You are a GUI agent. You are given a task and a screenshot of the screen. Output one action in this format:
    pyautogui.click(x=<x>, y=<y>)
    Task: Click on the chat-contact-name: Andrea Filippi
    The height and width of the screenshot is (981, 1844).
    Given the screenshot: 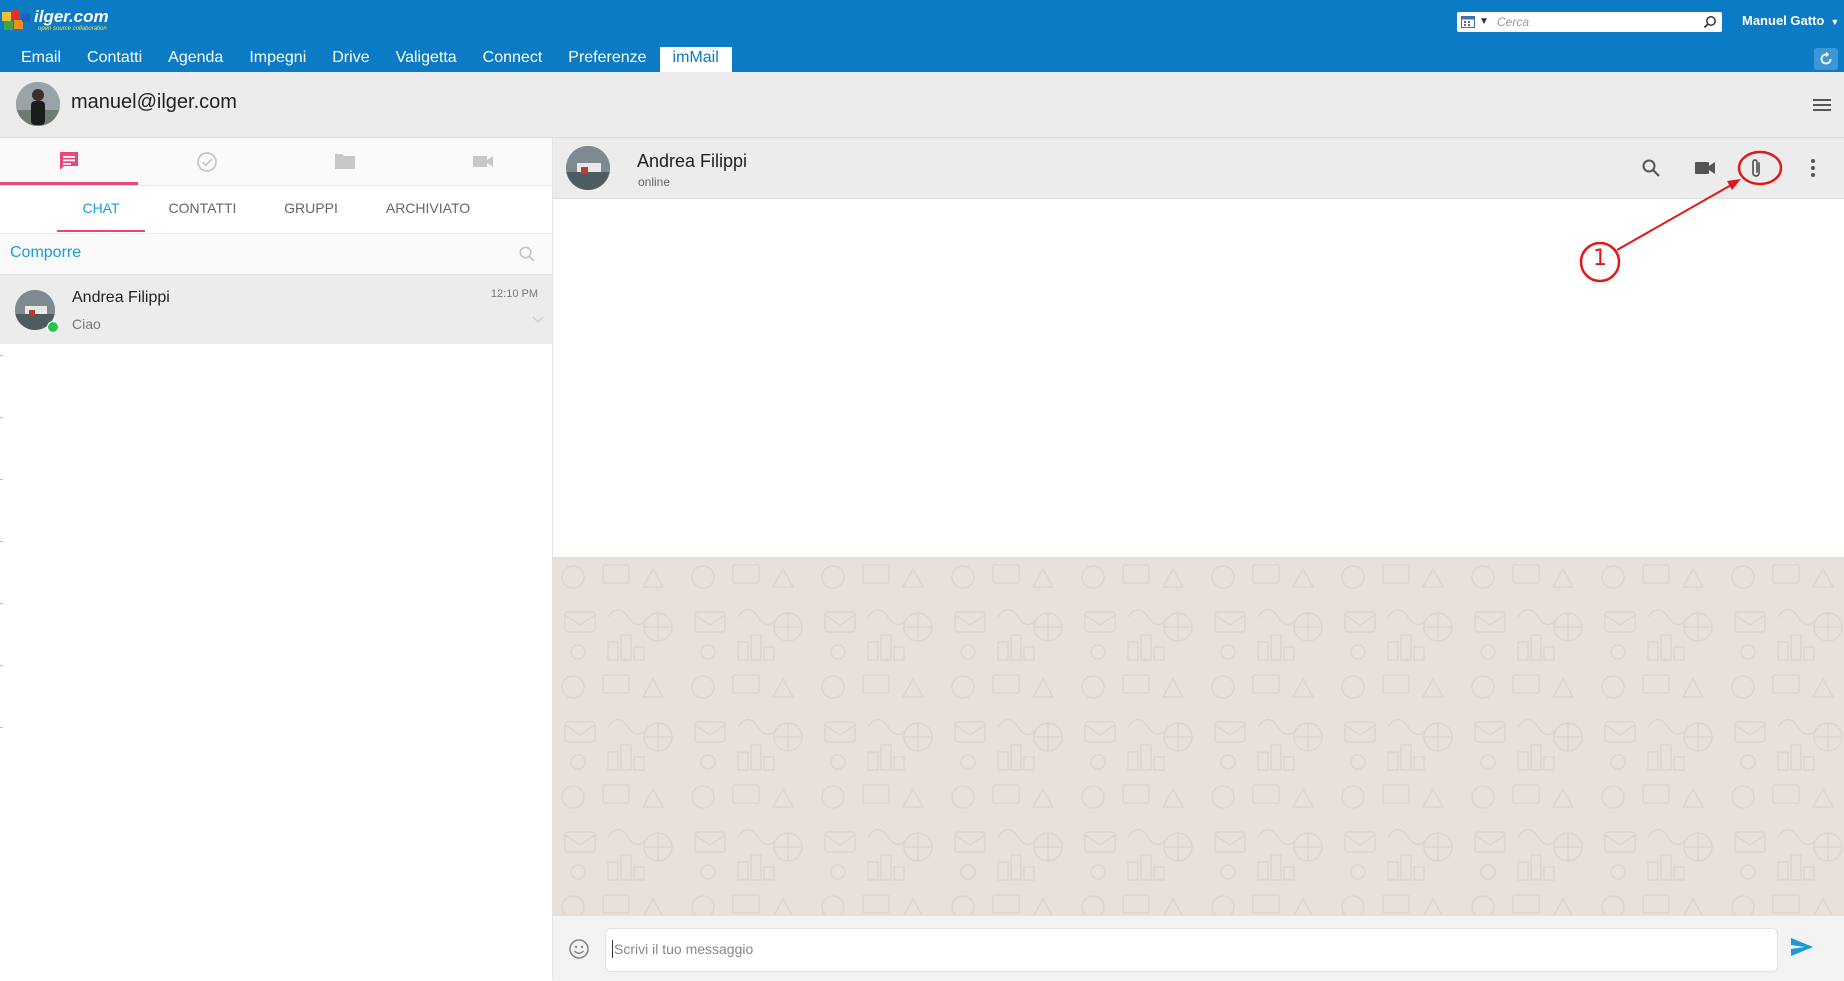 What is the action you would take?
    pyautogui.click(x=121, y=297)
    